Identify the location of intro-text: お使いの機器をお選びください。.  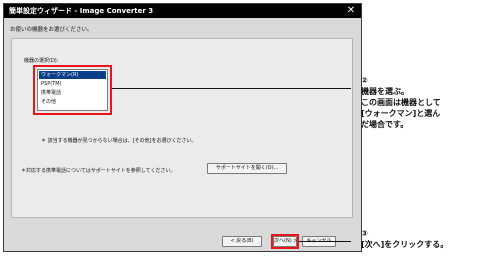
(51, 30).